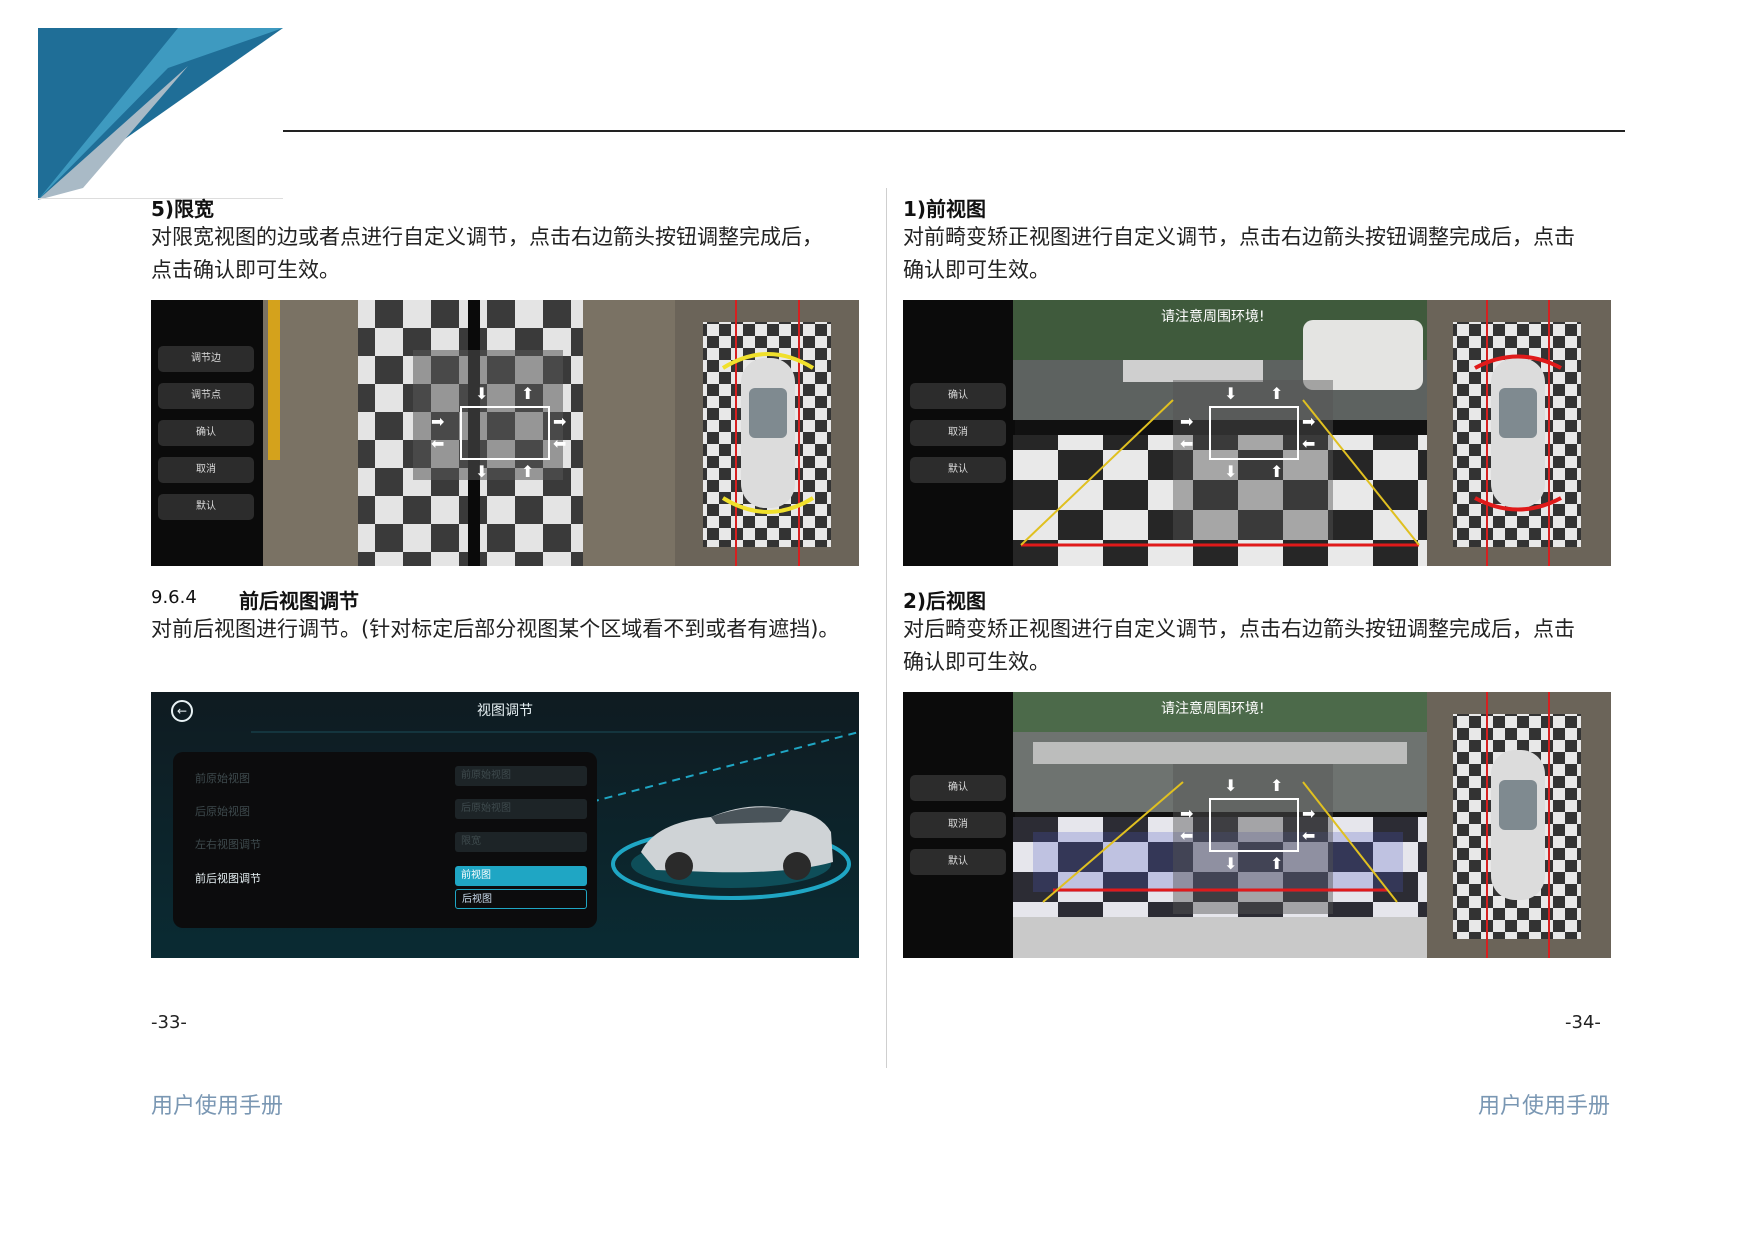 Image resolution: width=1755 pixels, height=1241 pixels. I want to click on rear-view-heading: 2)后视图, so click(945, 601).